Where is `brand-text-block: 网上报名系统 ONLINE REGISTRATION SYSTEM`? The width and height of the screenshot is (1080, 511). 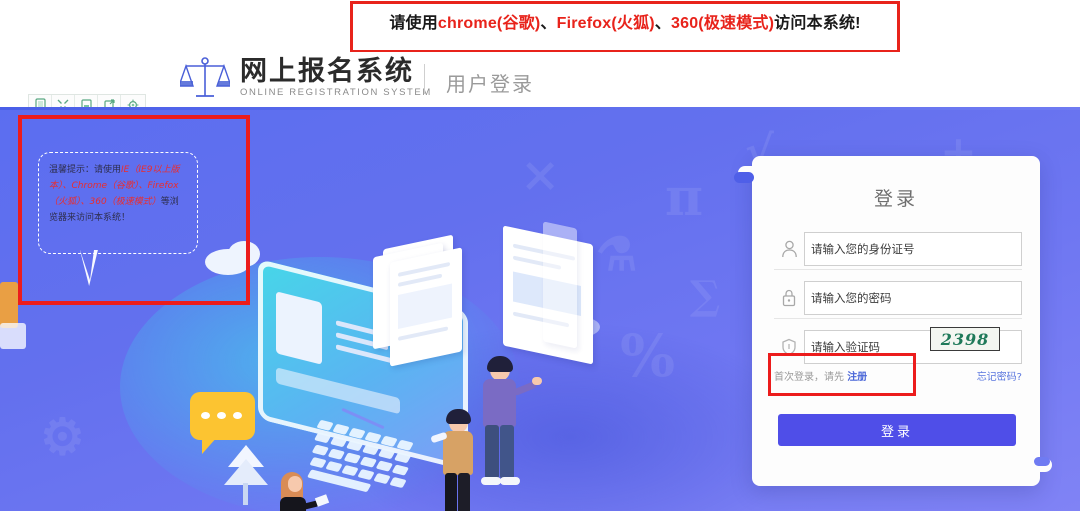
brand-text-block: 网上报名系统 ONLINE REGISTRATION SYSTEM is located at coordinates (336, 78).